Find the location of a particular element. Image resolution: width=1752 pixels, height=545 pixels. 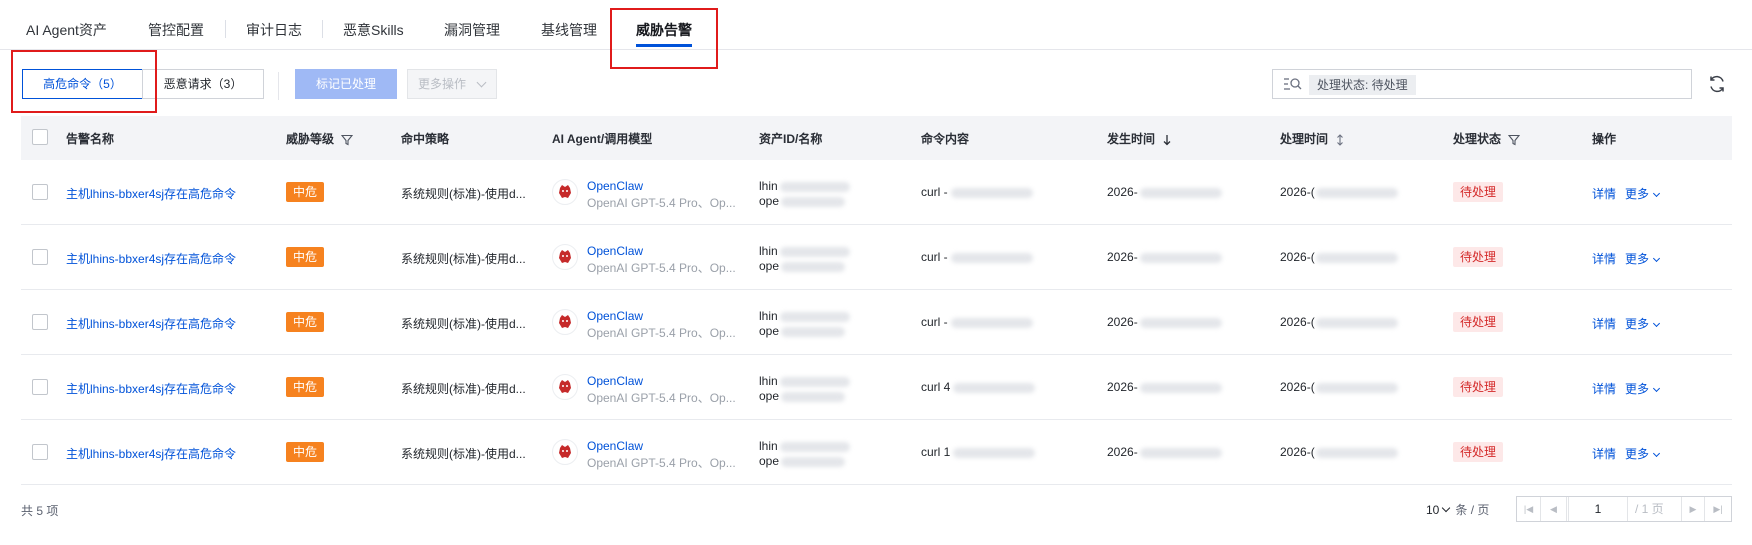

tab-vulnerability-mgmt: 漏洞管理 is located at coordinates (472, 30).